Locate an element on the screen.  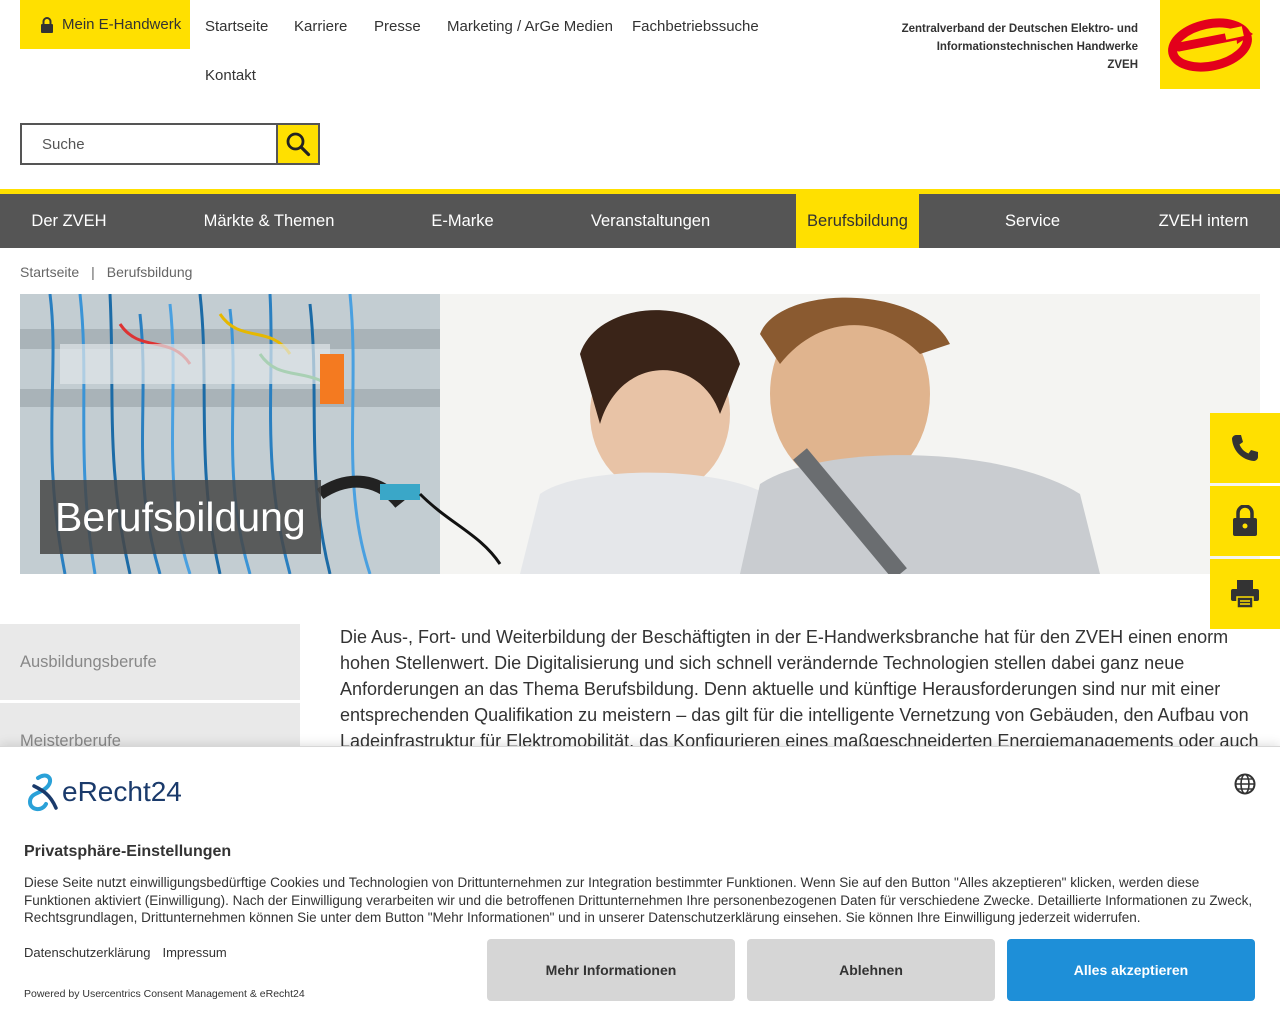
topnav-karriere: Karriere is located at coordinates (320, 26).